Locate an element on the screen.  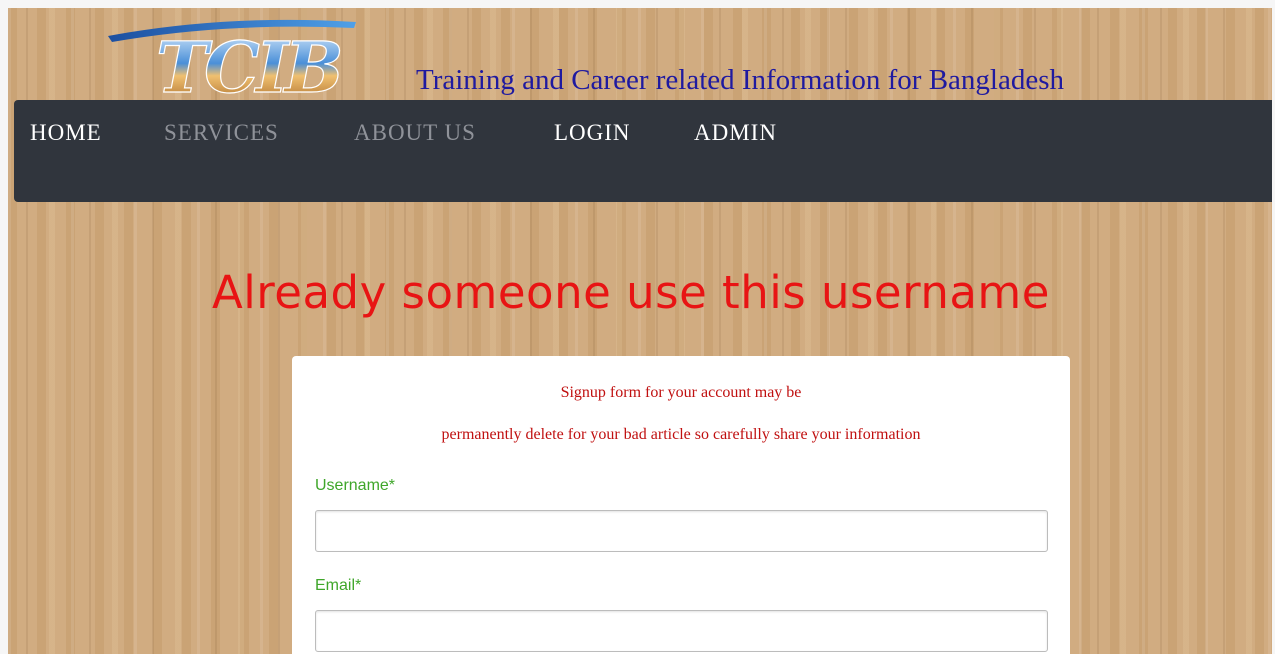
email-input is located at coordinates (681, 631).